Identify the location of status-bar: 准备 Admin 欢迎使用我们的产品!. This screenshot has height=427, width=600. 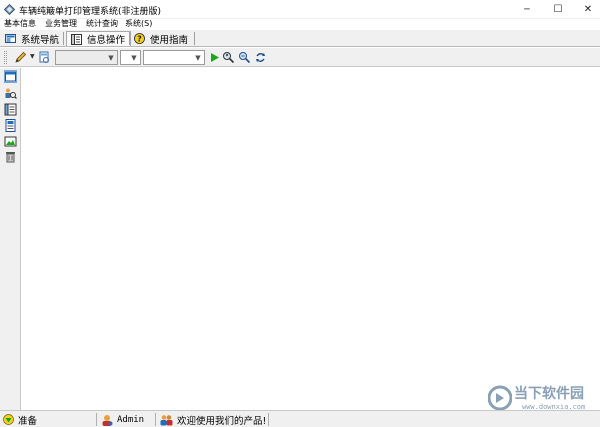
(300, 418).